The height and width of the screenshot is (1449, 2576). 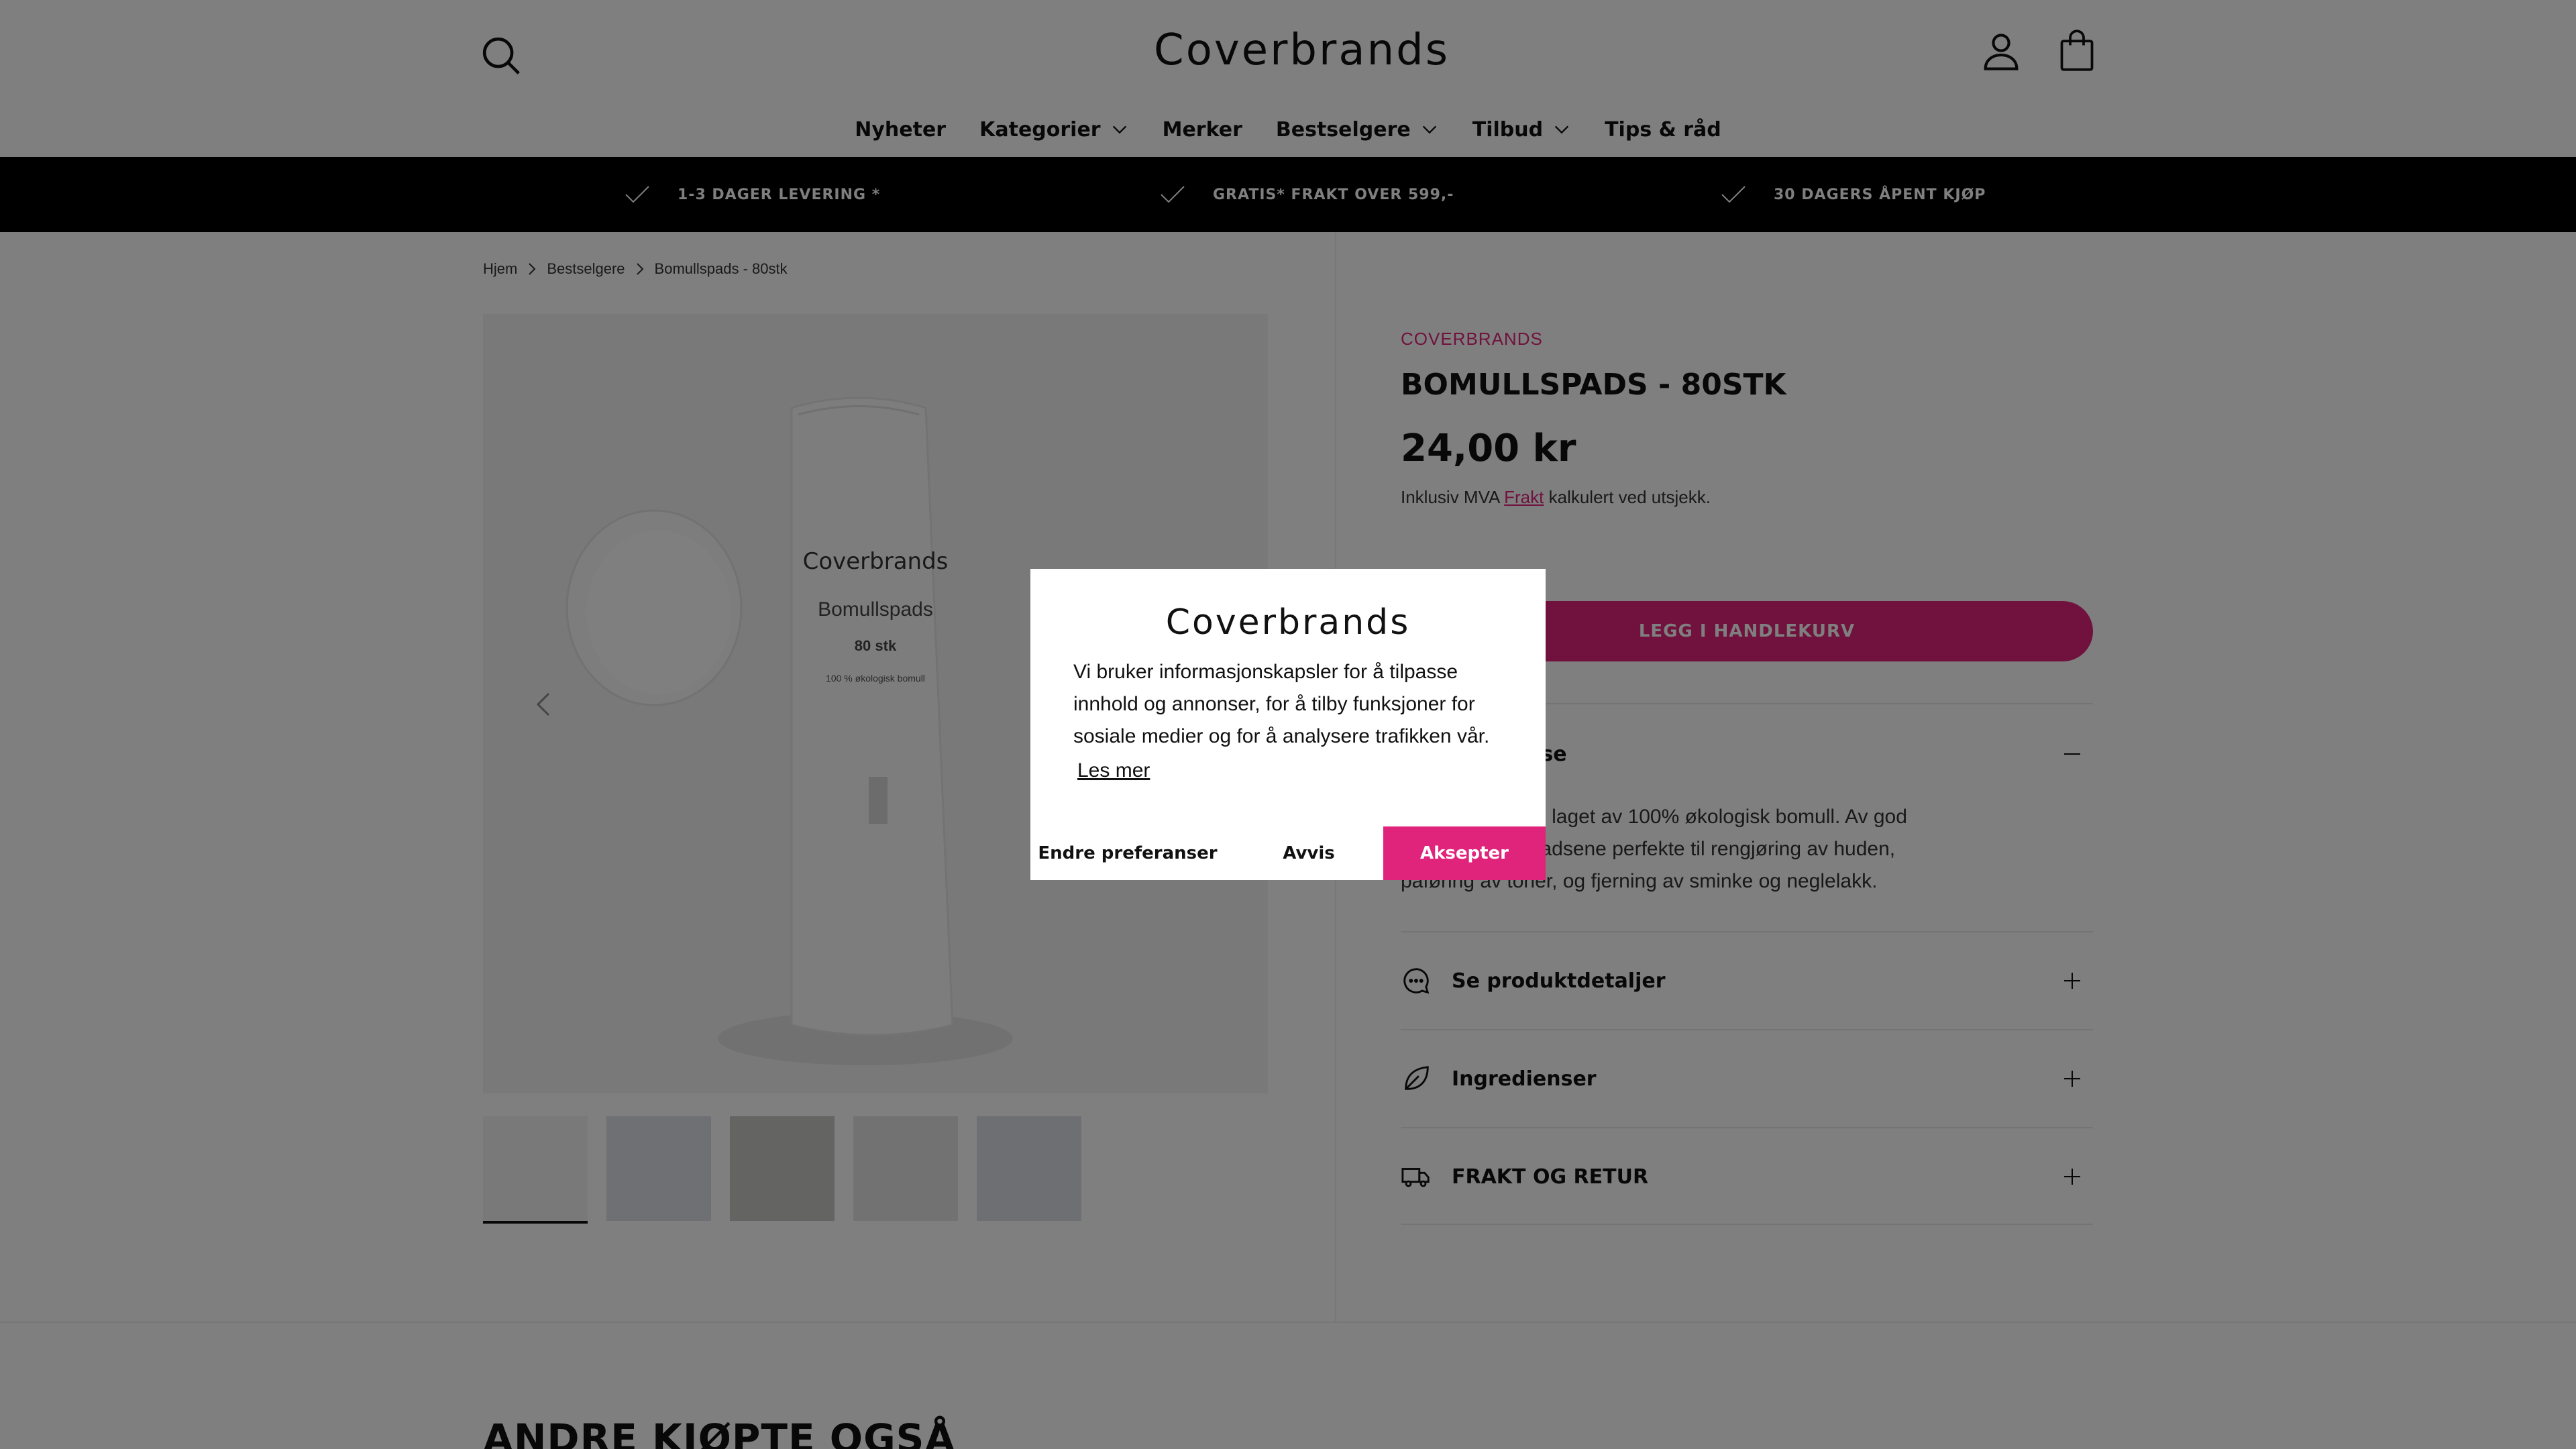 What do you see at coordinates (1127, 853) in the screenshot?
I see `change-preferences-button: Endre preferanser` at bounding box center [1127, 853].